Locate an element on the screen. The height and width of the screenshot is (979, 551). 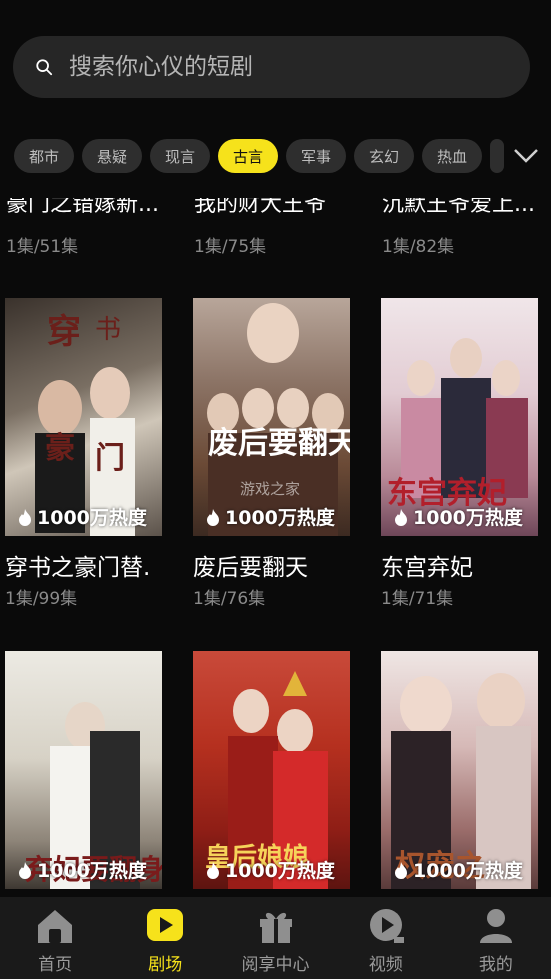
poster-image: 东宫弃妃 1000万热度 is located at coordinates (459, 417).